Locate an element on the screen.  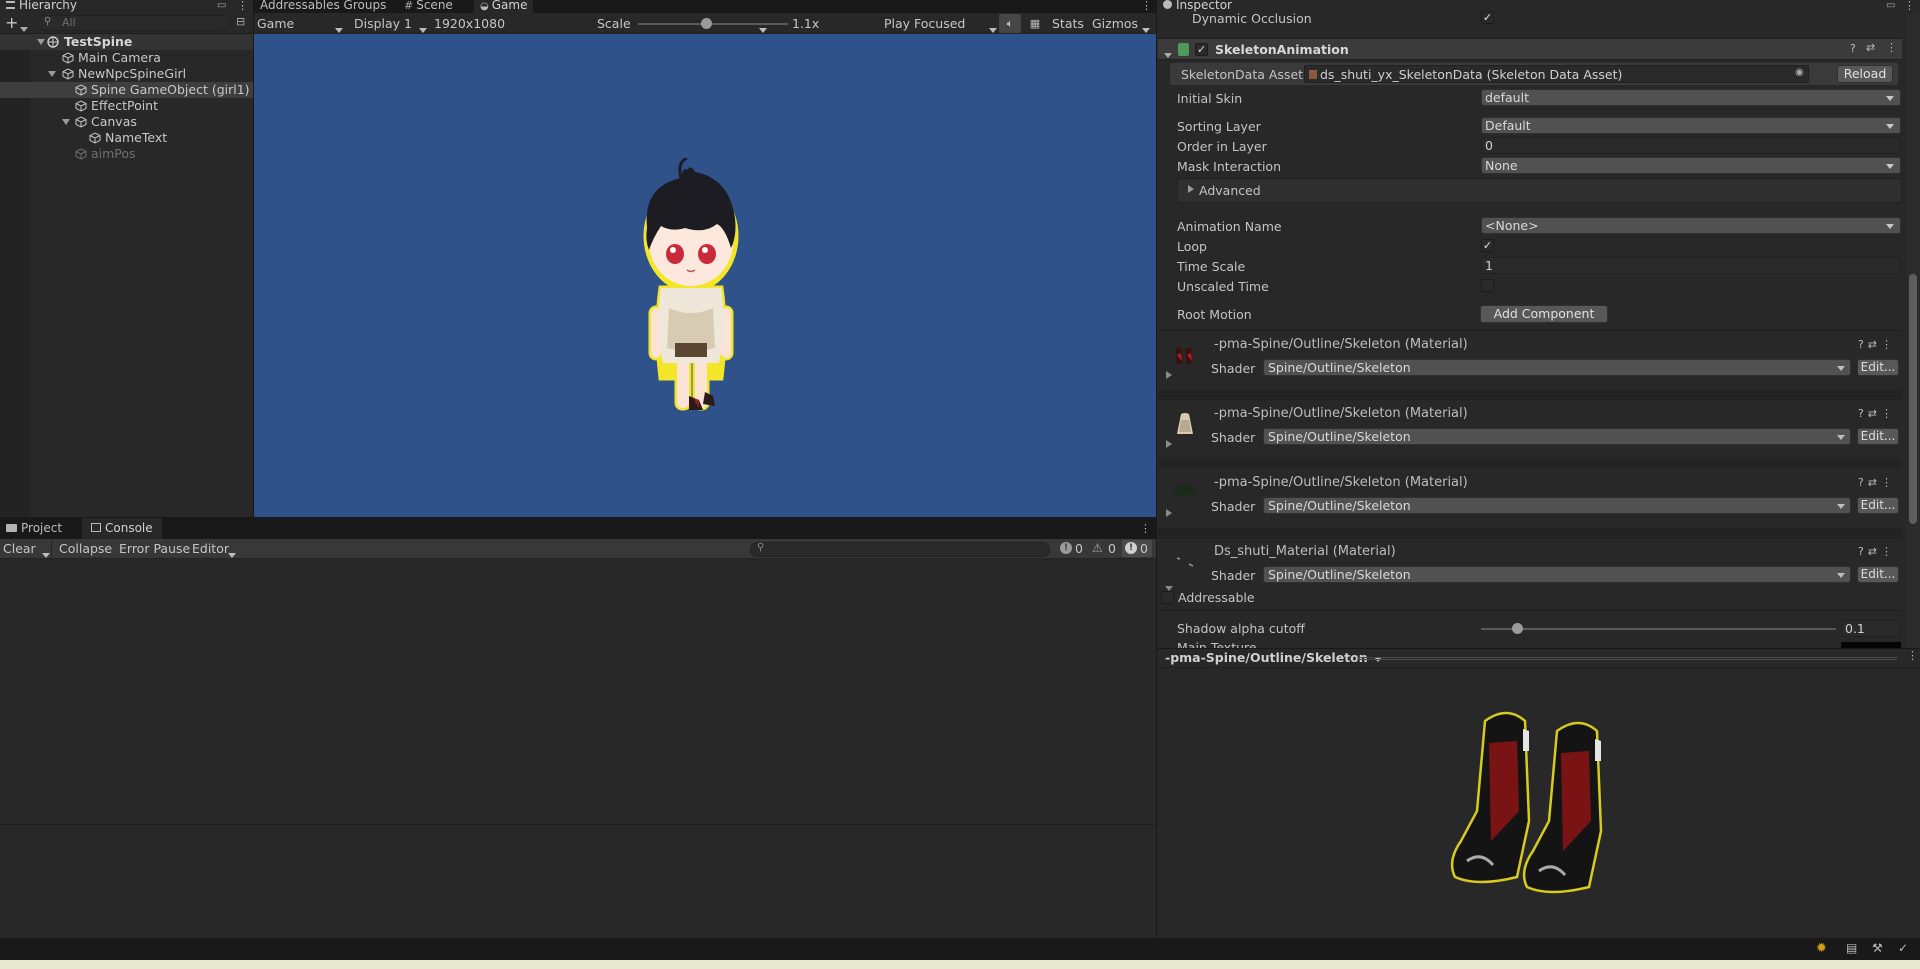
preview-drag-handle is located at coordinates (1627, 658).